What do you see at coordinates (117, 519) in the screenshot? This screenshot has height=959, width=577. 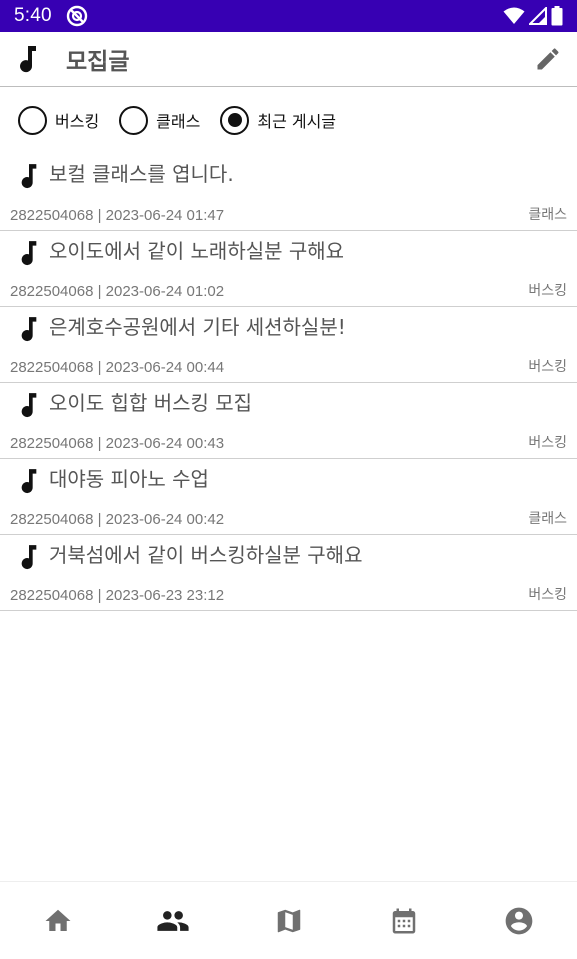 I see `post-meta: 2822504068 | 2023-06-24 00:42` at bounding box center [117, 519].